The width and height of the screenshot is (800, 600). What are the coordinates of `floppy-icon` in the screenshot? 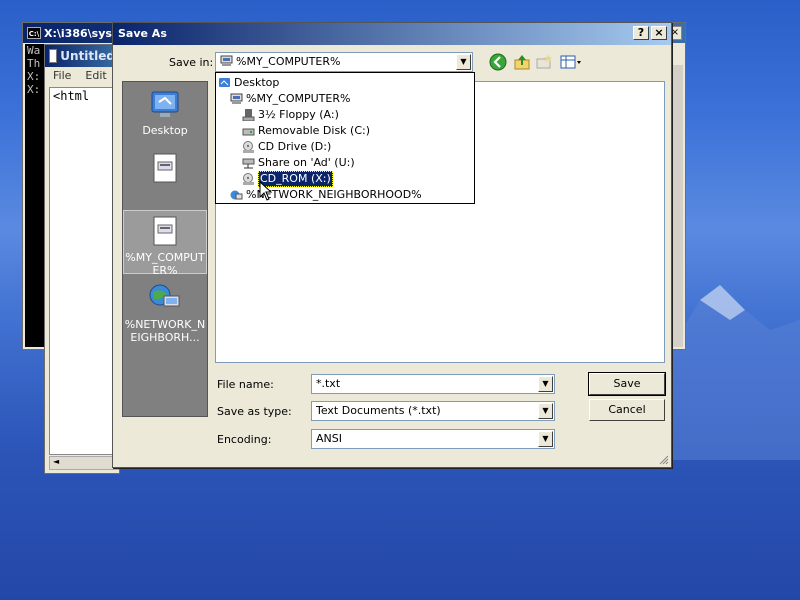 It's located at (248, 114).